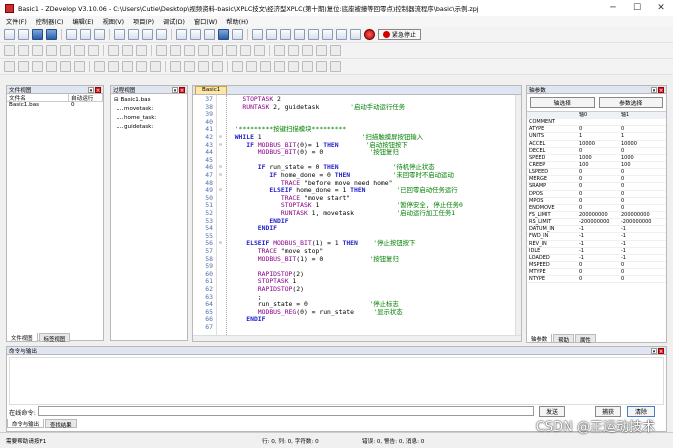  Describe the element at coordinates (217, 66) in the screenshot. I see `layer-bottom-icon` at that location.